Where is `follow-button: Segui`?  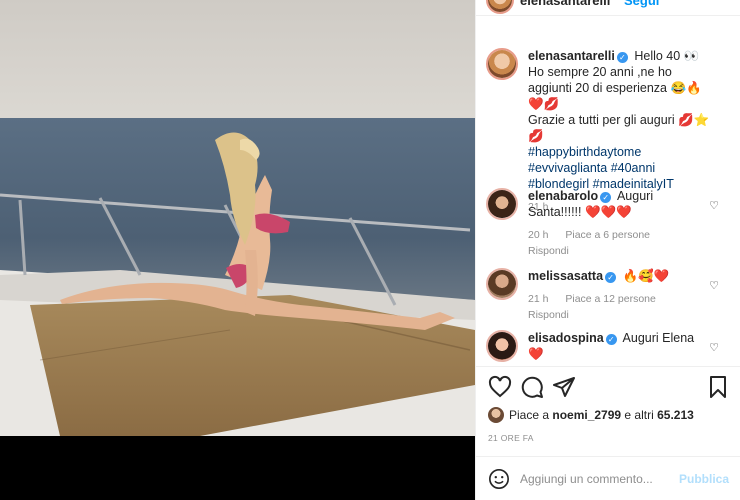
follow-button: Segui is located at coordinates (641, 4).